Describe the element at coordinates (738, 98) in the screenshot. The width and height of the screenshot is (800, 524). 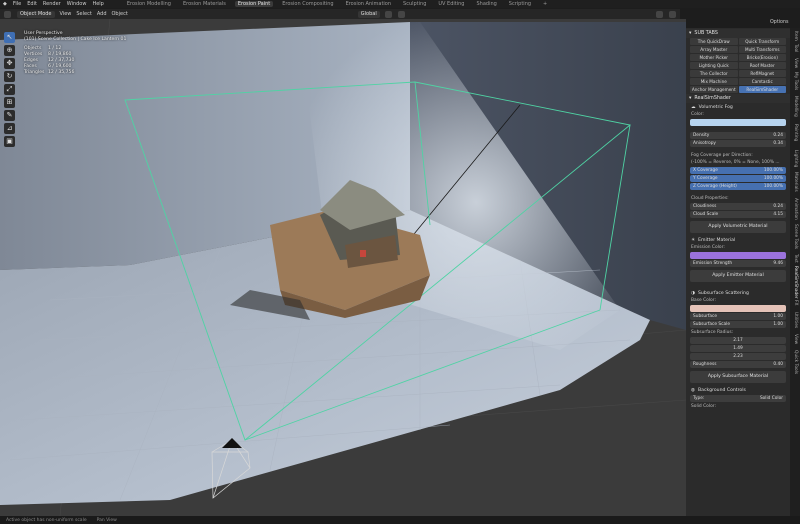
I see `realsimshader-header: ▾ RealSimShader` at that location.